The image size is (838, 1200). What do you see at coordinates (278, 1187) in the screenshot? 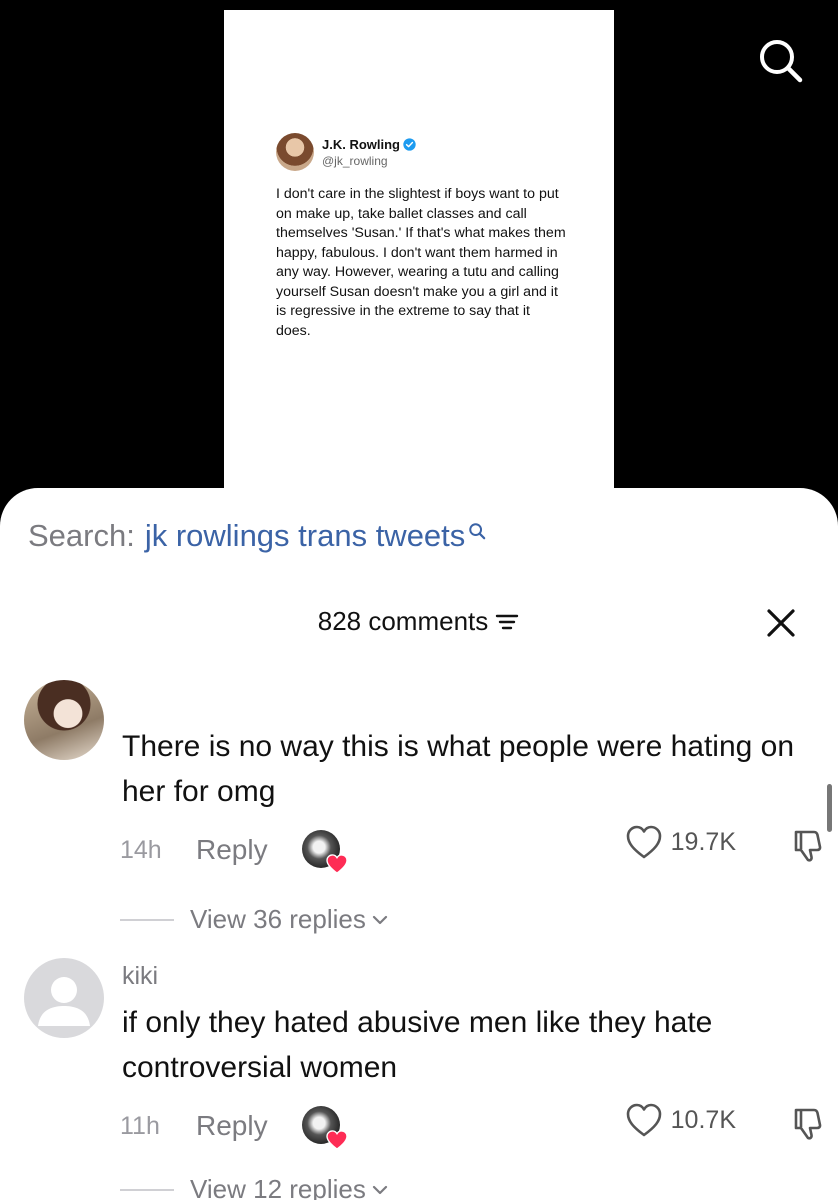
I see `view-replies-label: View 12 replies` at bounding box center [278, 1187].